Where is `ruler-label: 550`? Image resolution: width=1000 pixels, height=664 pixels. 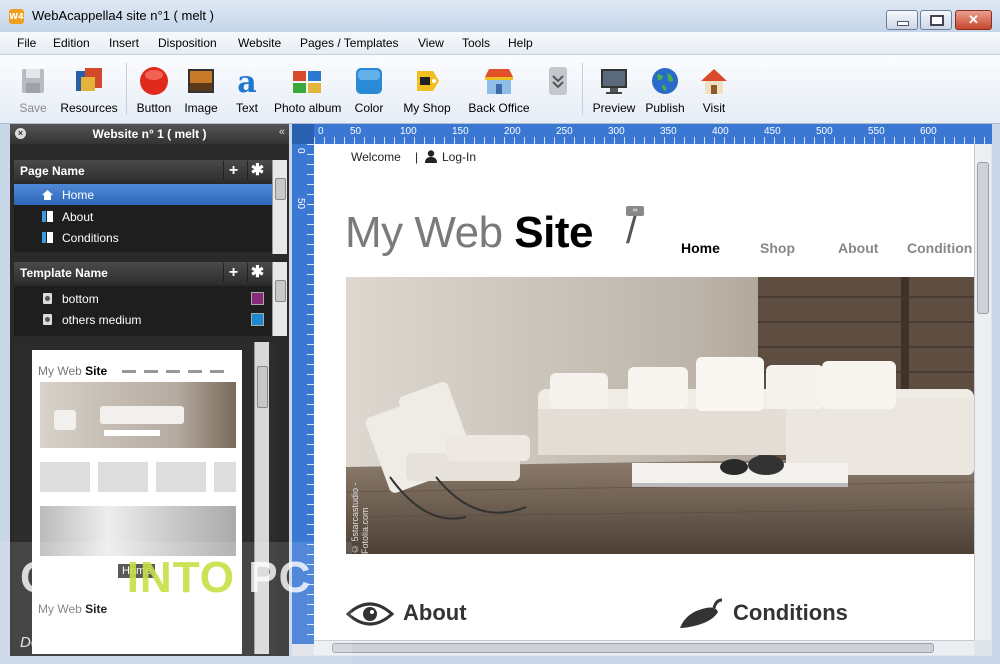
ruler-label: 550 is located at coordinates (876, 131).